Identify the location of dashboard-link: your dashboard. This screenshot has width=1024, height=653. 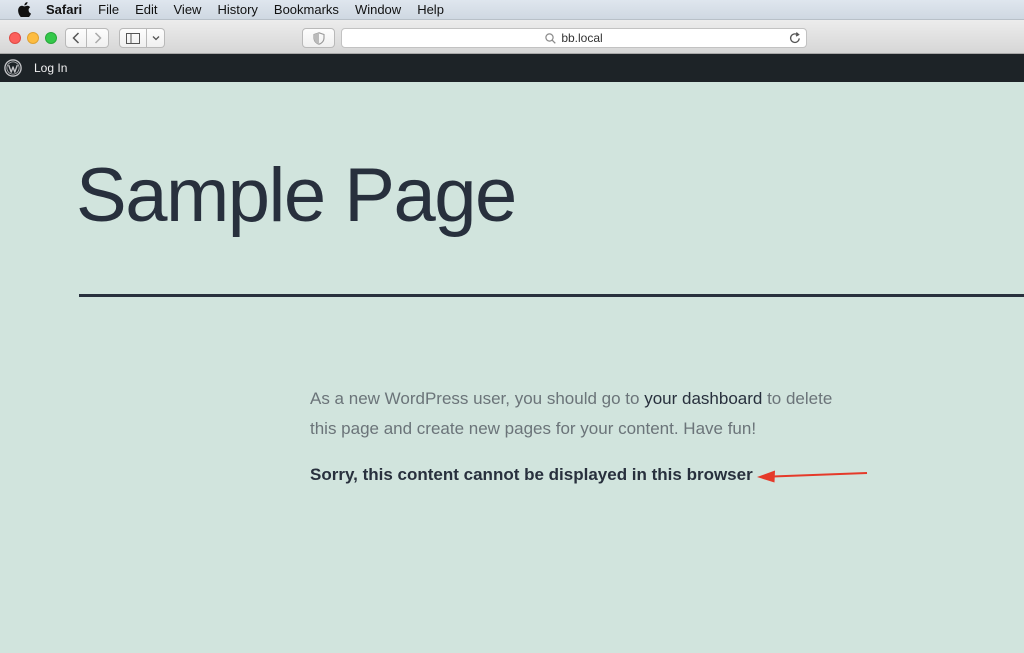
(703, 398).